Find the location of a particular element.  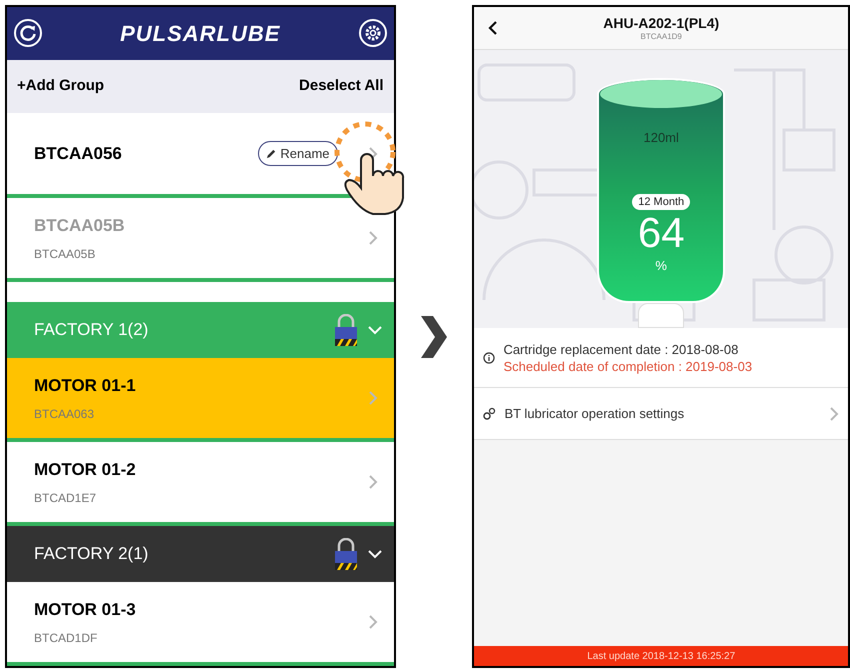

deselect-all-button: Deselect All is located at coordinates (341, 86).